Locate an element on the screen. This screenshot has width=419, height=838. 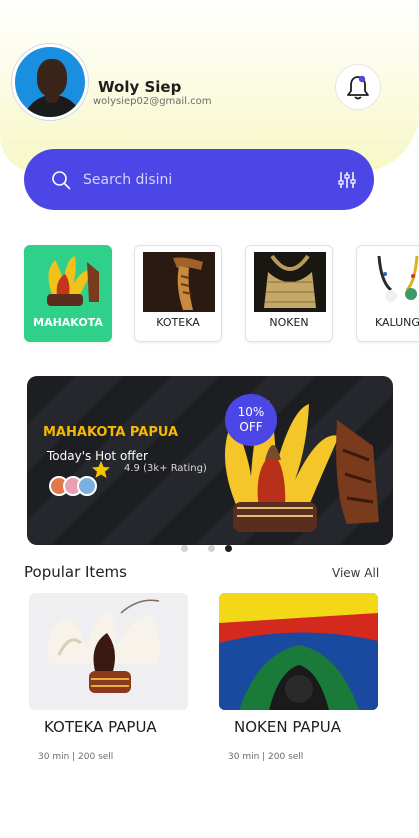
discount-badge: 10% OFF is located at coordinates (251, 420).